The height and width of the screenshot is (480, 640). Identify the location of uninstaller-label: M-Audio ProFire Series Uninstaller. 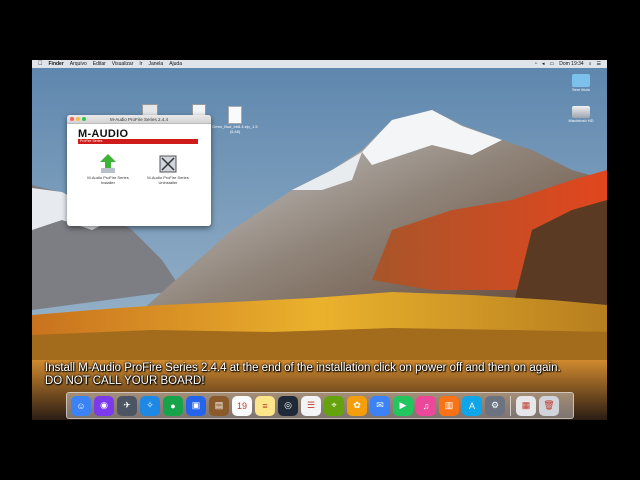
(168, 180).